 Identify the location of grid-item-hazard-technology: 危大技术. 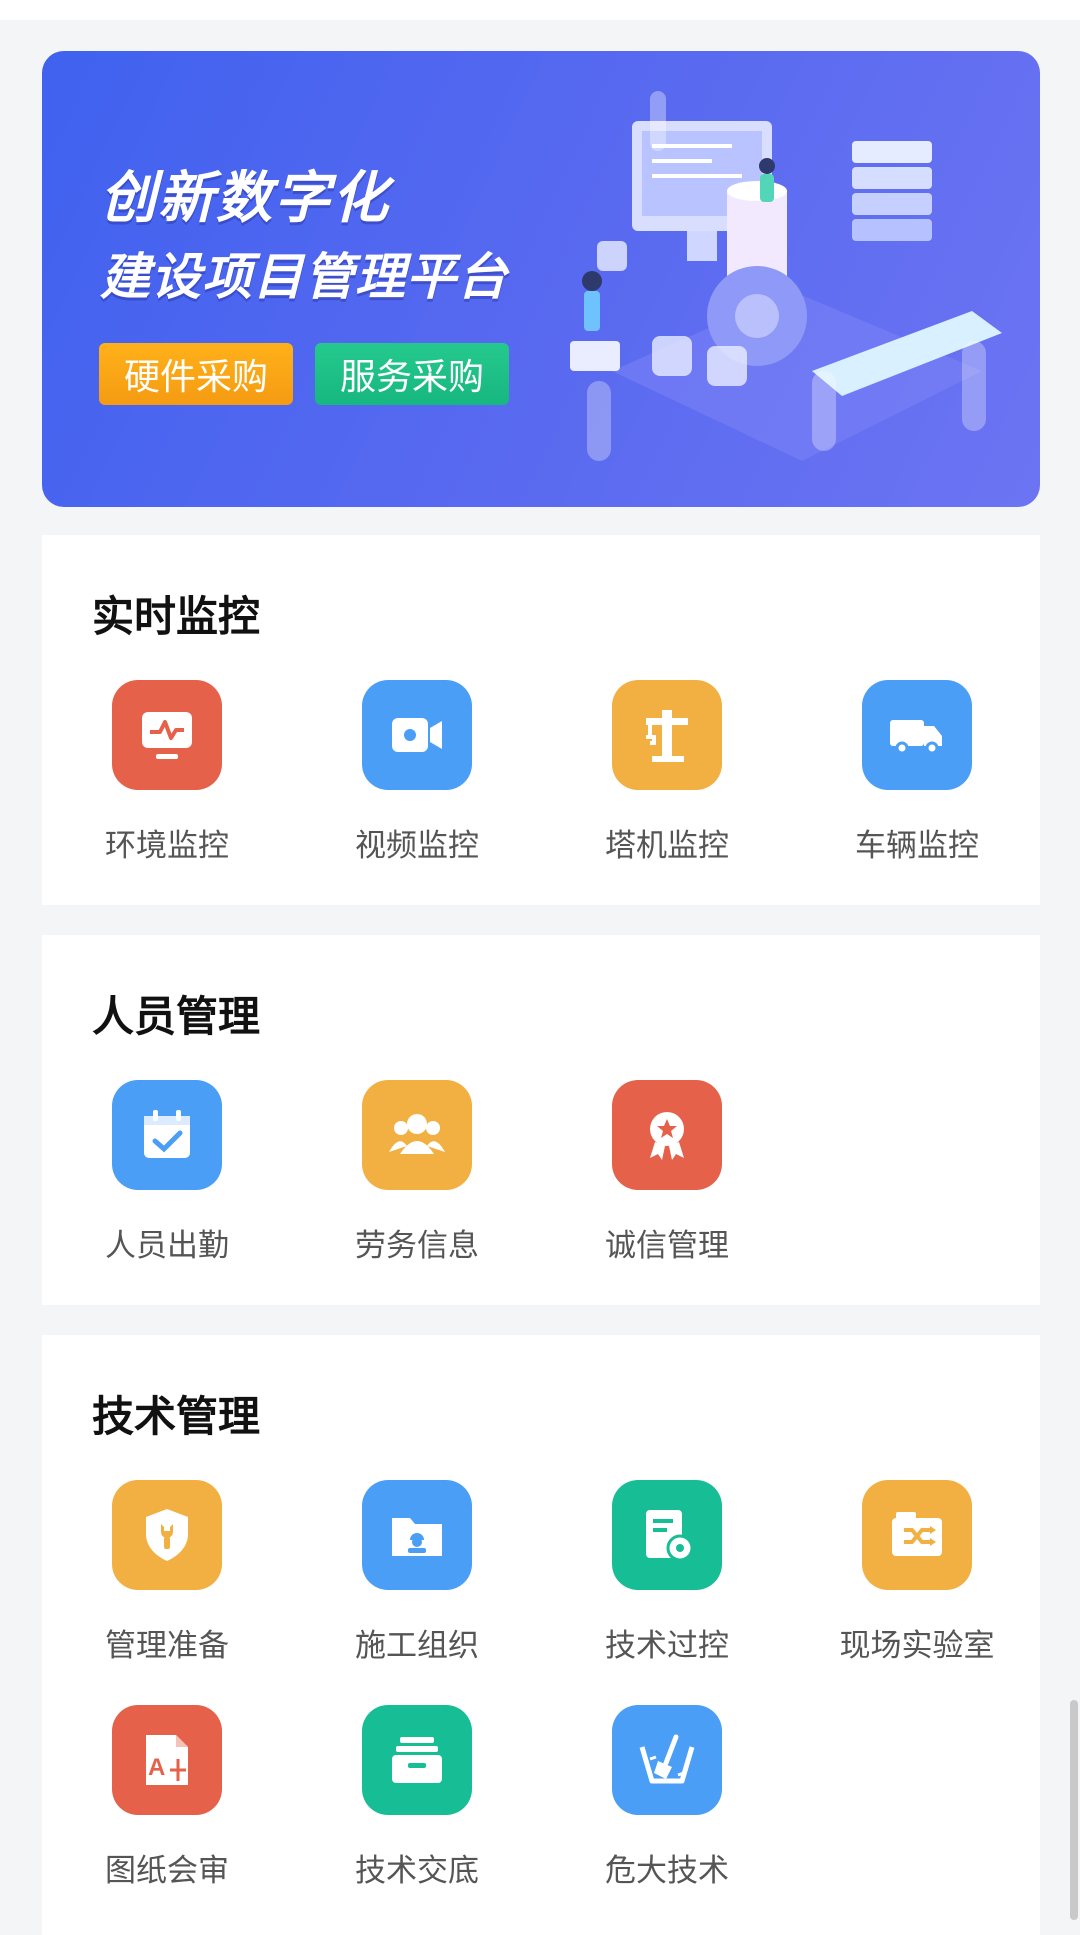
(667, 1805).